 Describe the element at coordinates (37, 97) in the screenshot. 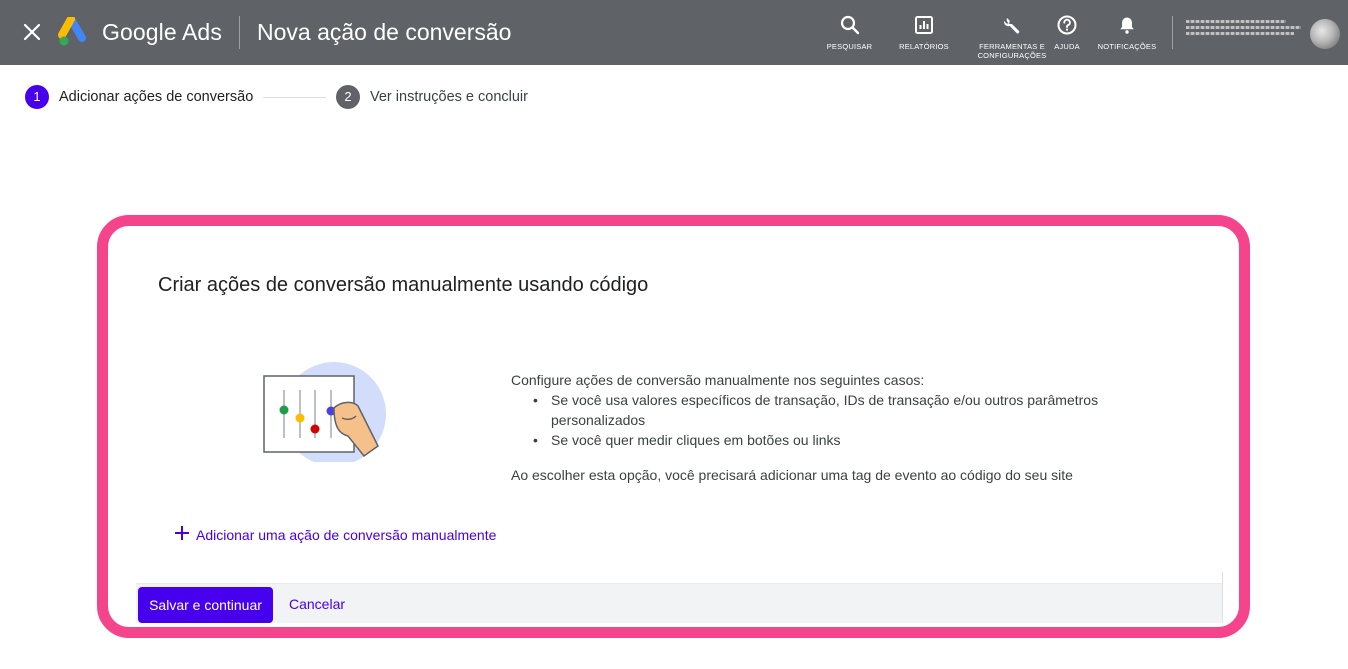

I see `step-1-number: 1` at that location.